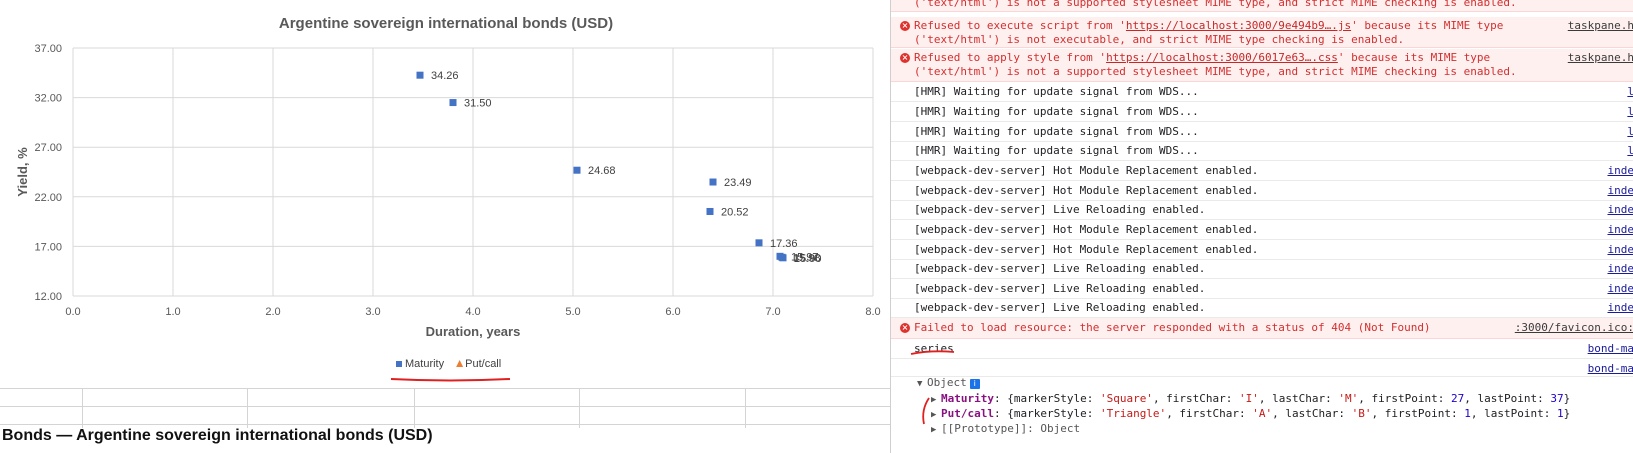 The height and width of the screenshot is (453, 1633). Describe the element at coordinates (1126, 398) in the screenshot. I see `property-value: 'Square'` at that location.